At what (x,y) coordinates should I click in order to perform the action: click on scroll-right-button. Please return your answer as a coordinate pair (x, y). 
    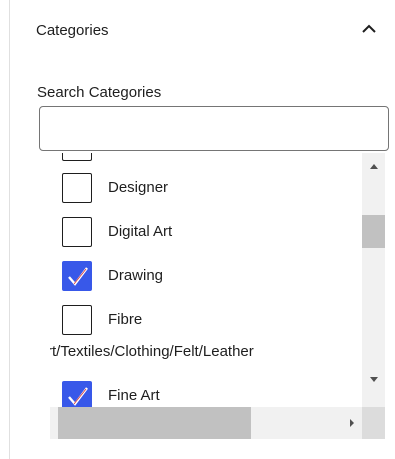
    Looking at the image, I should click on (352, 423).